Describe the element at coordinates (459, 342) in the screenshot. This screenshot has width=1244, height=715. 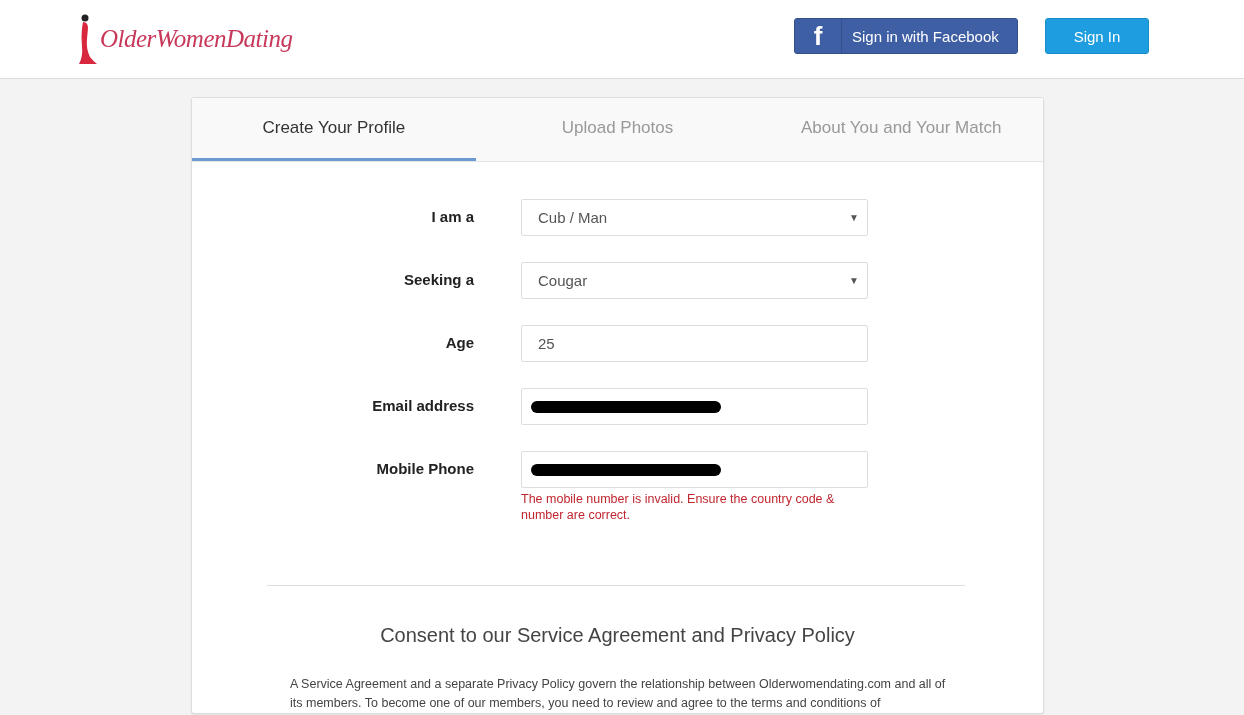
I see `field-label: Age` at that location.